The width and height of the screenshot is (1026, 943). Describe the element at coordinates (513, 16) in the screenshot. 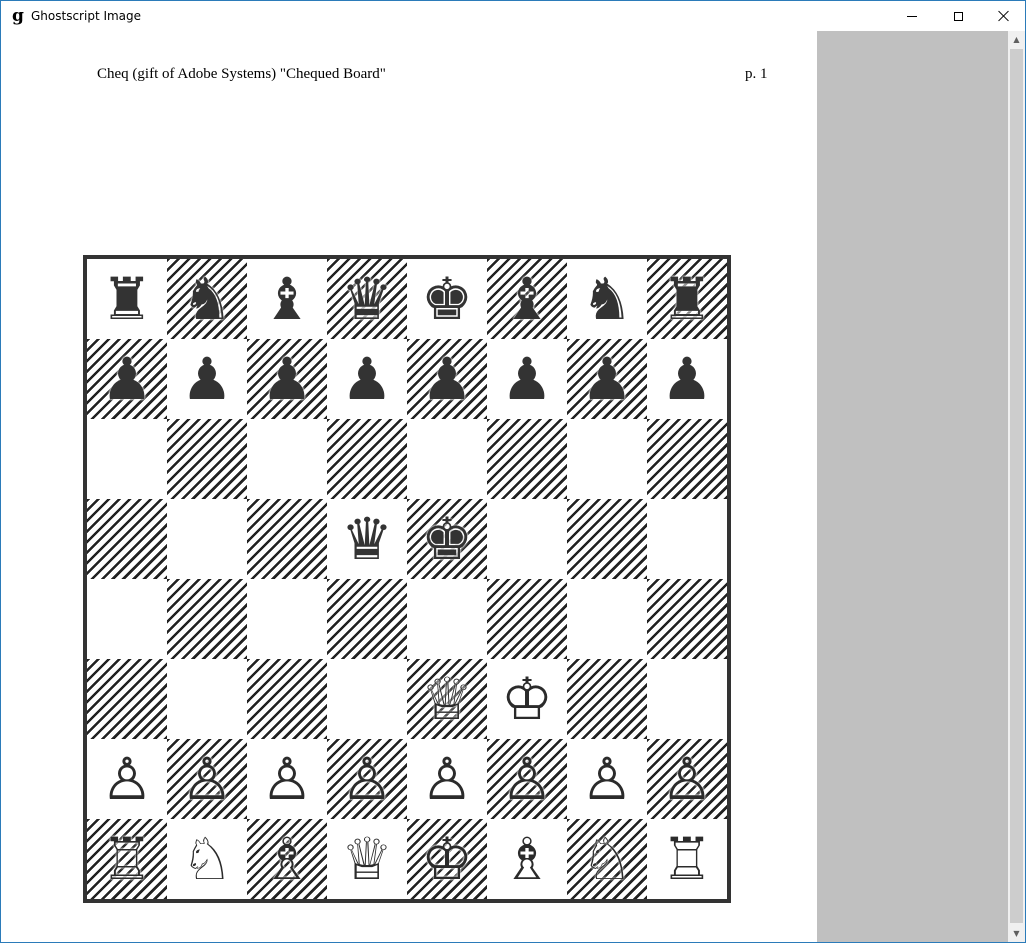

I see `title-bar: g Ghostscript Image` at that location.